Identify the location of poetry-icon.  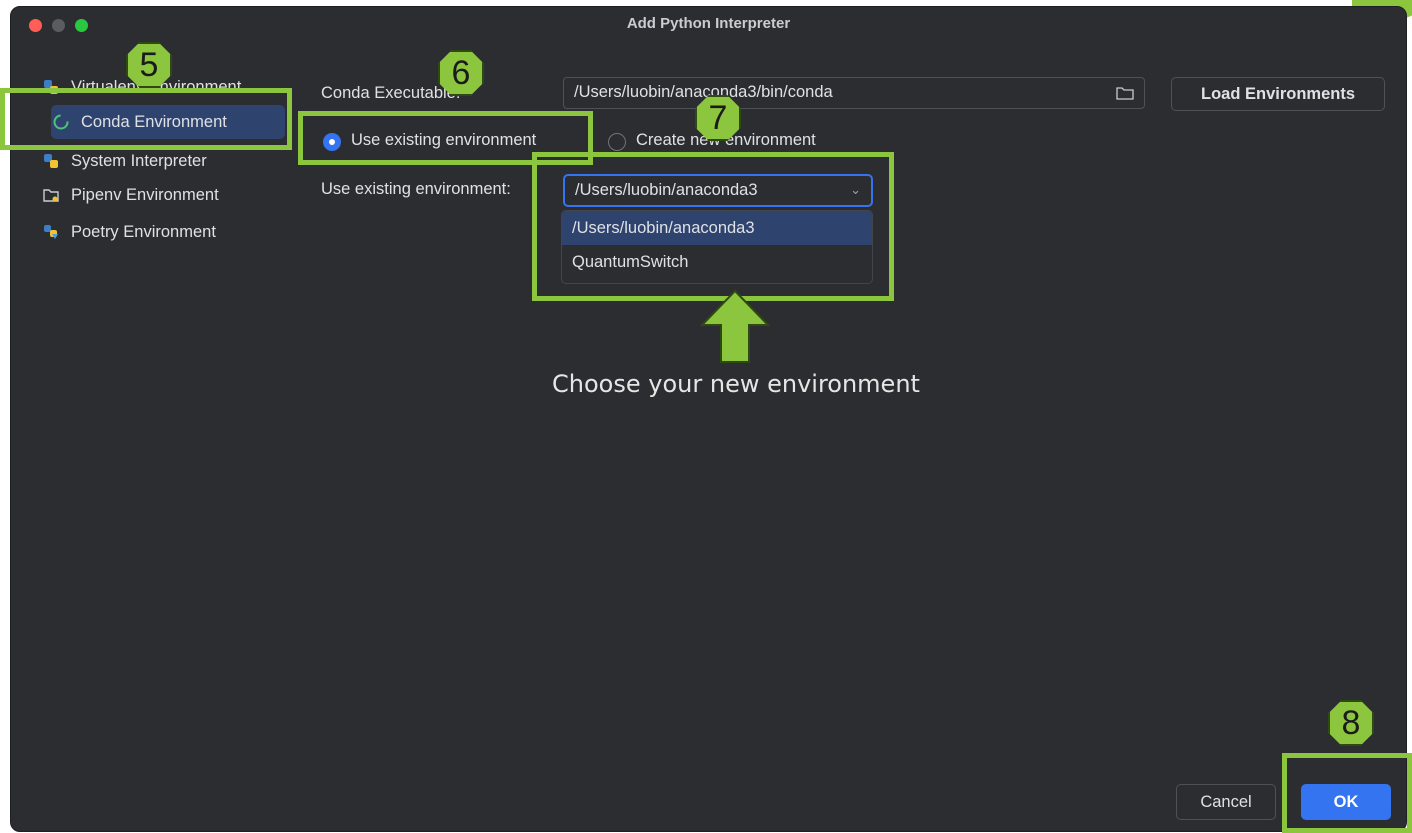
(51, 232).